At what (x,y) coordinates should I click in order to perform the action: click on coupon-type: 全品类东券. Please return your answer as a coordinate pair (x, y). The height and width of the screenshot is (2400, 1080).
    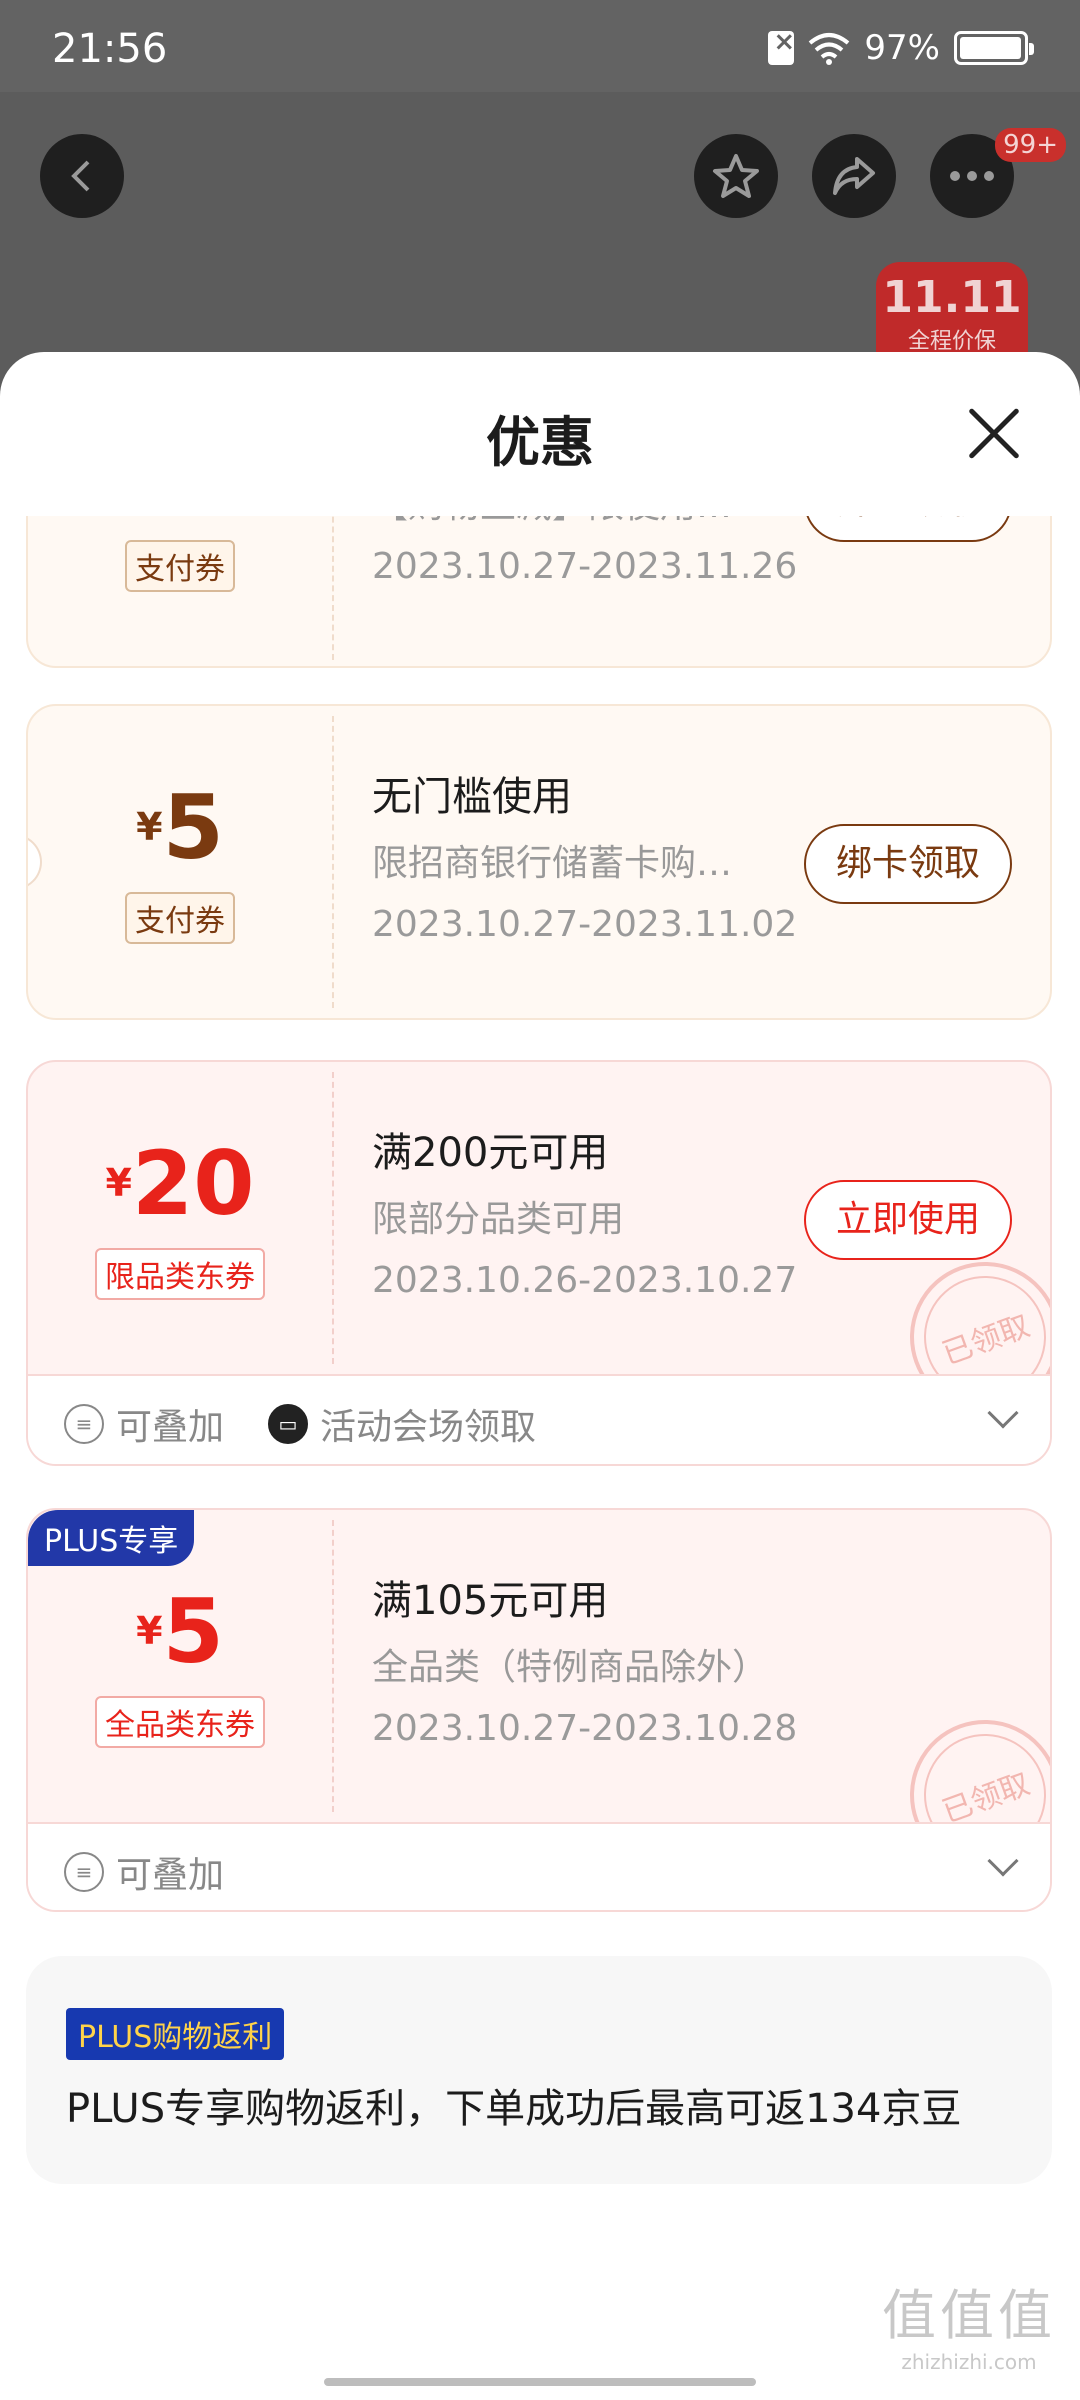
    Looking at the image, I should click on (180, 1722).